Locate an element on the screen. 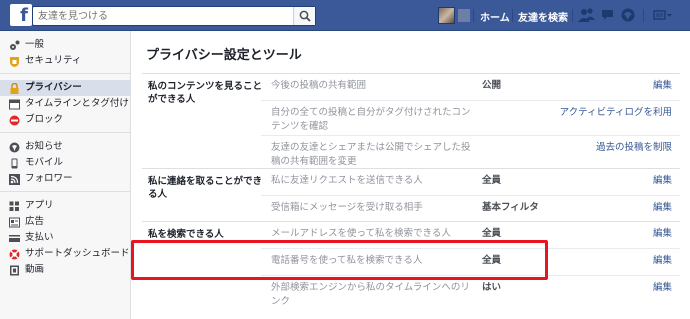  mobile-icon is located at coordinates (14, 163).